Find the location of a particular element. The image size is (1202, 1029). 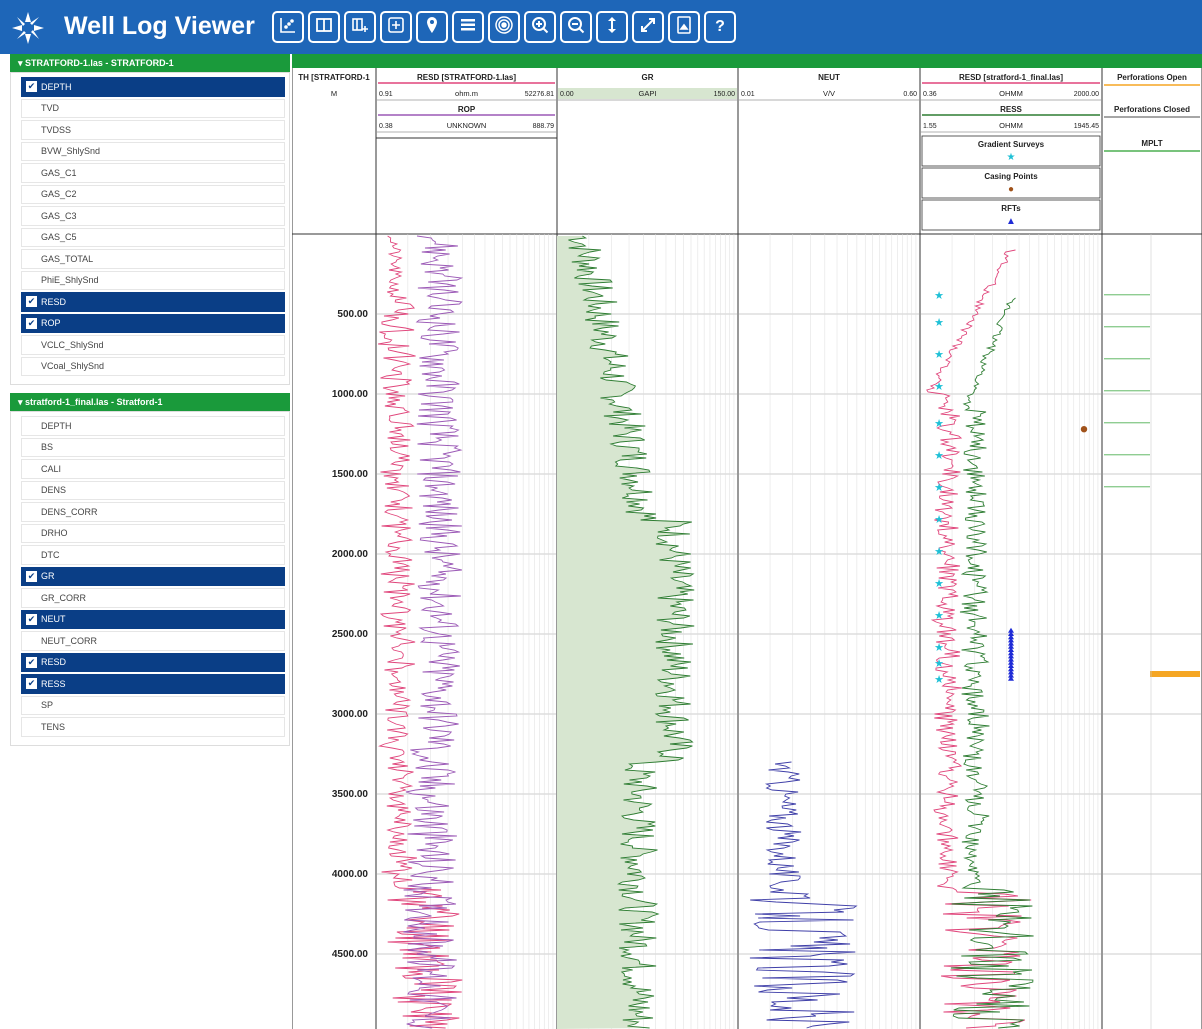

curve-item: TVDSS is located at coordinates (153, 130).